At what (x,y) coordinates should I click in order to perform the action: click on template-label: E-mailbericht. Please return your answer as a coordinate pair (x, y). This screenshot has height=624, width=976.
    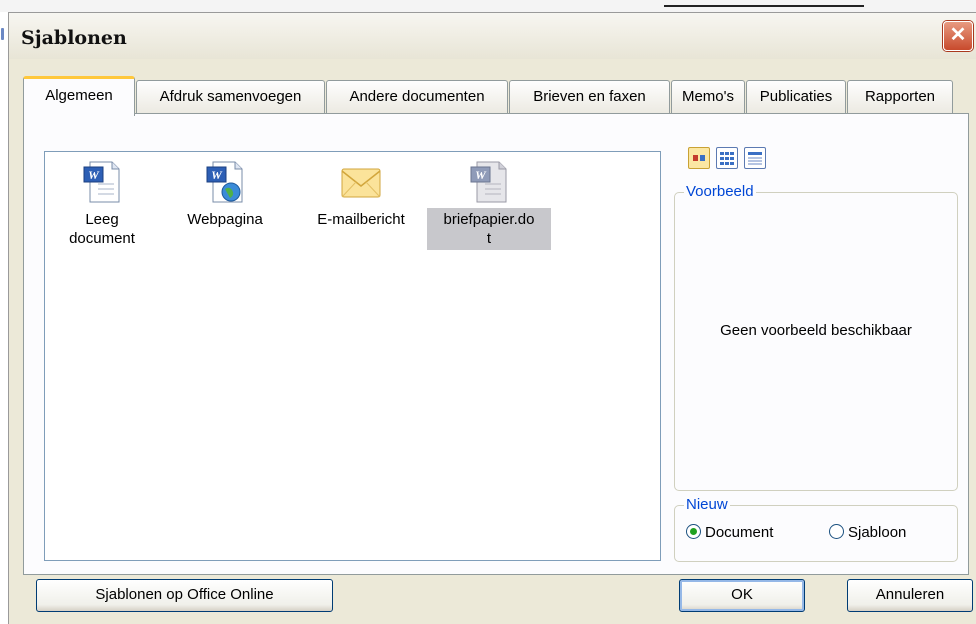
    Looking at the image, I should click on (361, 219).